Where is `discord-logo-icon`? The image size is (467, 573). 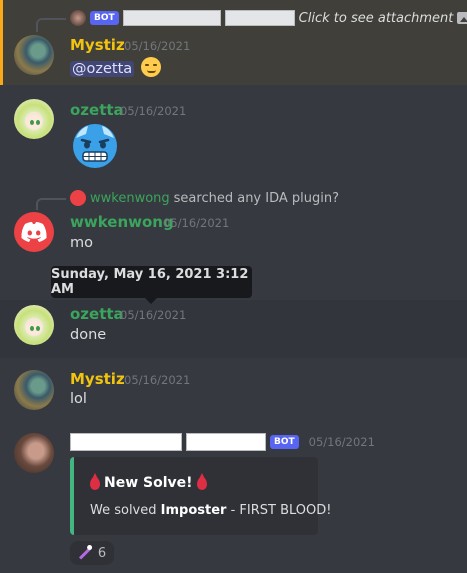 discord-logo-icon is located at coordinates (34, 232).